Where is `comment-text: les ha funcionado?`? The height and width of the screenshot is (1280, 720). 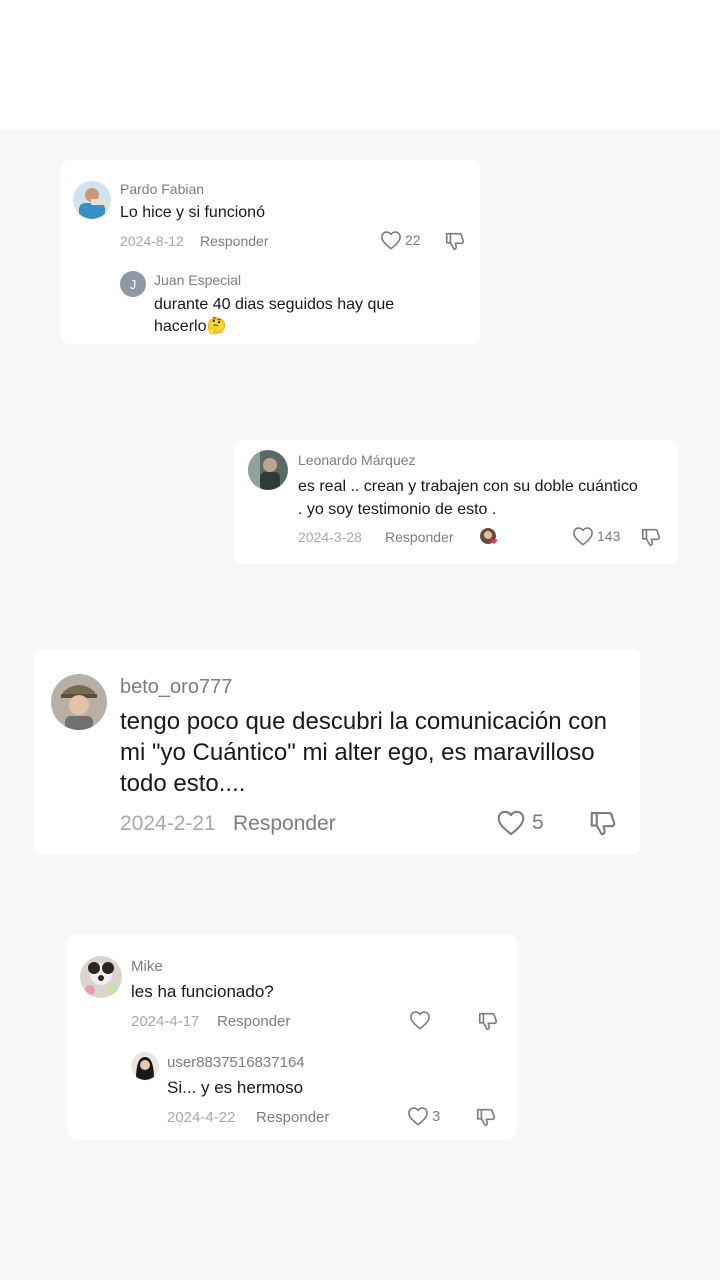
comment-text: les ha funcionado? is located at coordinates (202, 991).